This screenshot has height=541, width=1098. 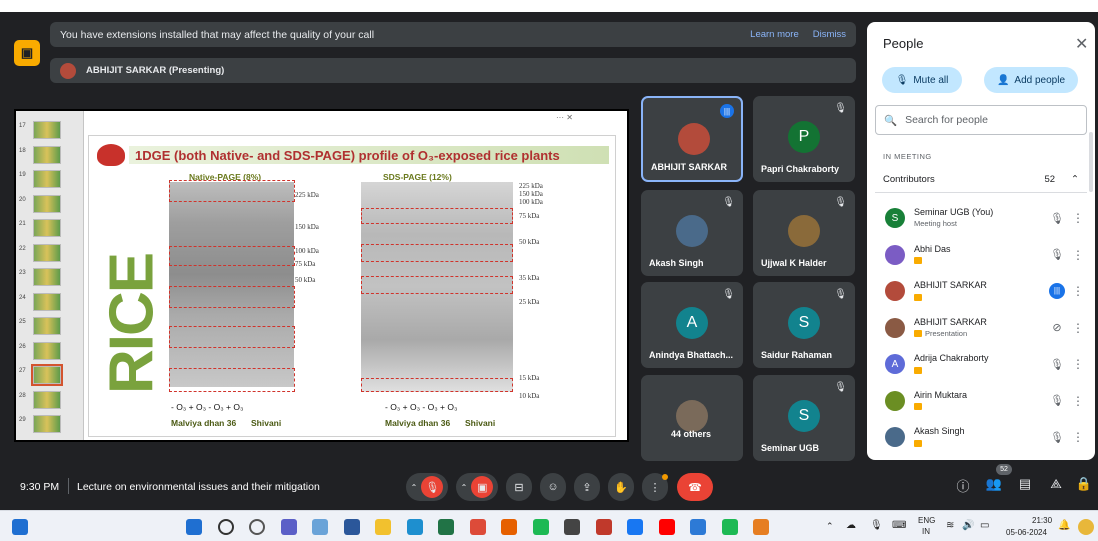 What do you see at coordinates (1091, 162) in the screenshot?
I see `scrollbar` at bounding box center [1091, 162].